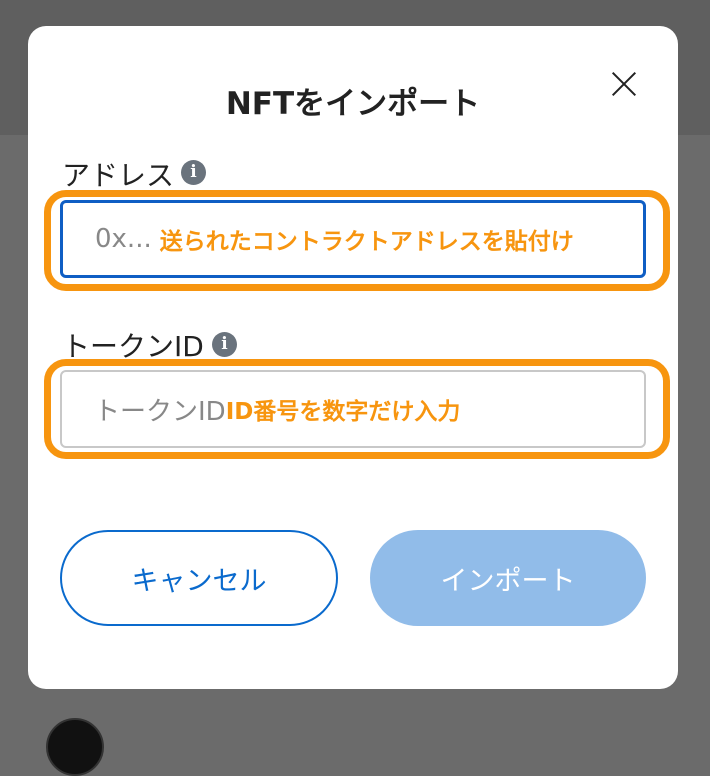  I want to click on address-input: 0x... 送られたコントラクトアドレスを貼付け, so click(353, 239).